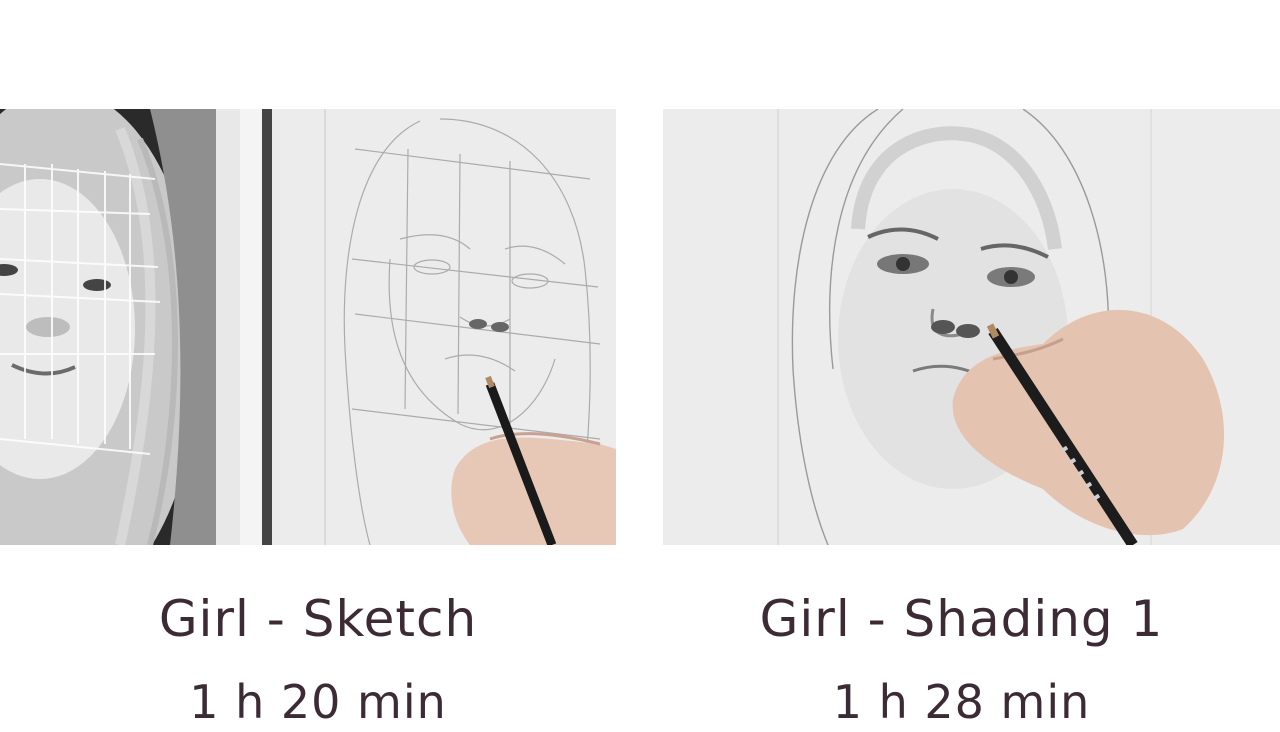 This screenshot has height=732, width=1280. I want to click on lesson-title: Girl - Sketch, so click(318, 619).